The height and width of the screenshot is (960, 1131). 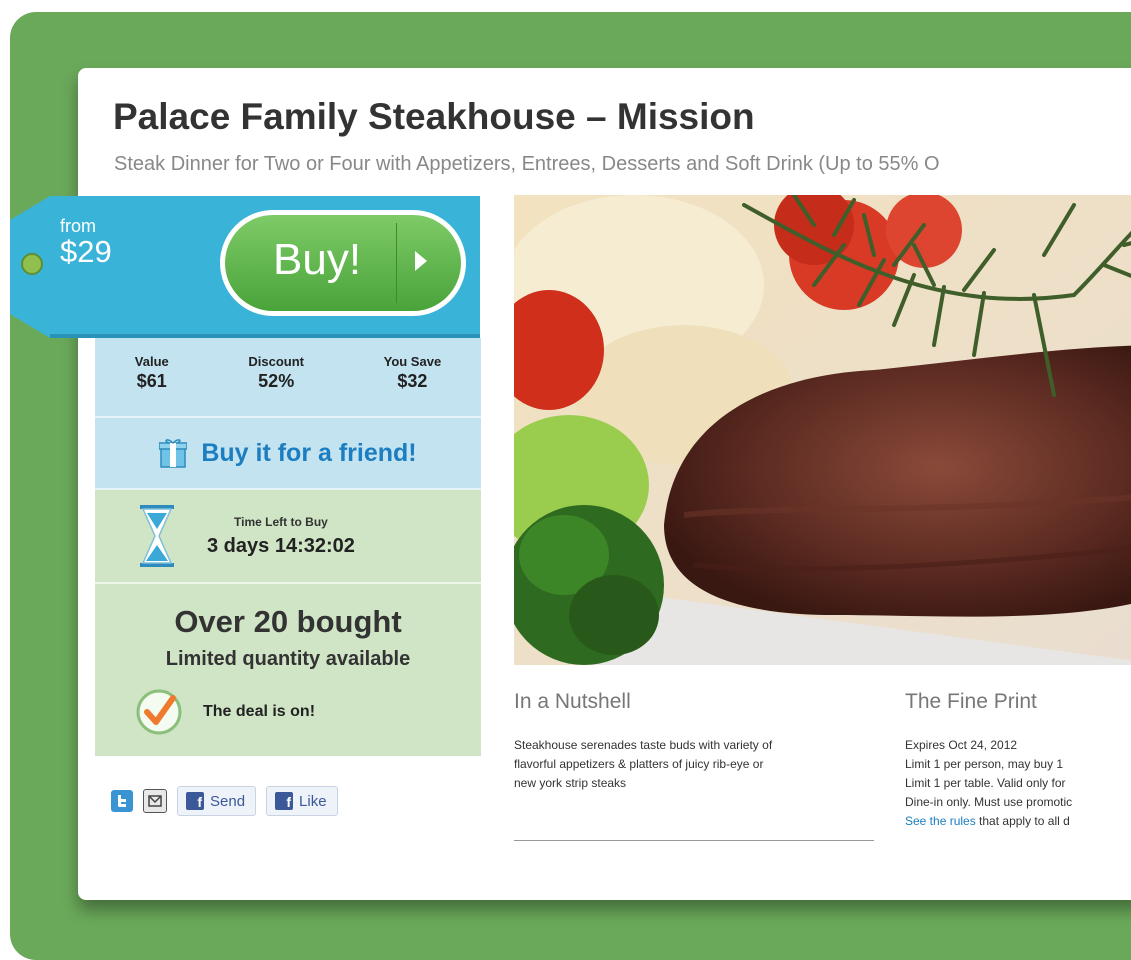 What do you see at coordinates (421, 261) in the screenshot?
I see `chevron-right-icon` at bounding box center [421, 261].